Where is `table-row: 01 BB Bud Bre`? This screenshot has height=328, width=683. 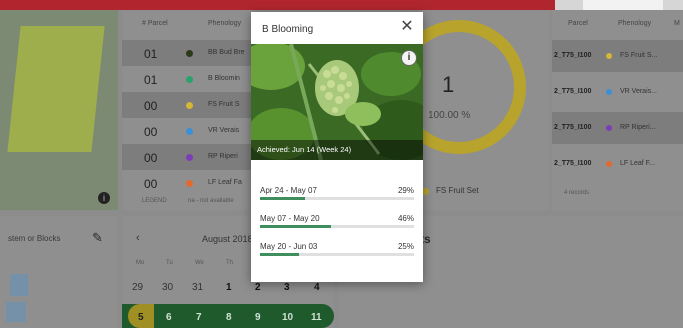 table-row: 01 BB Bud Bre is located at coordinates (187, 53).